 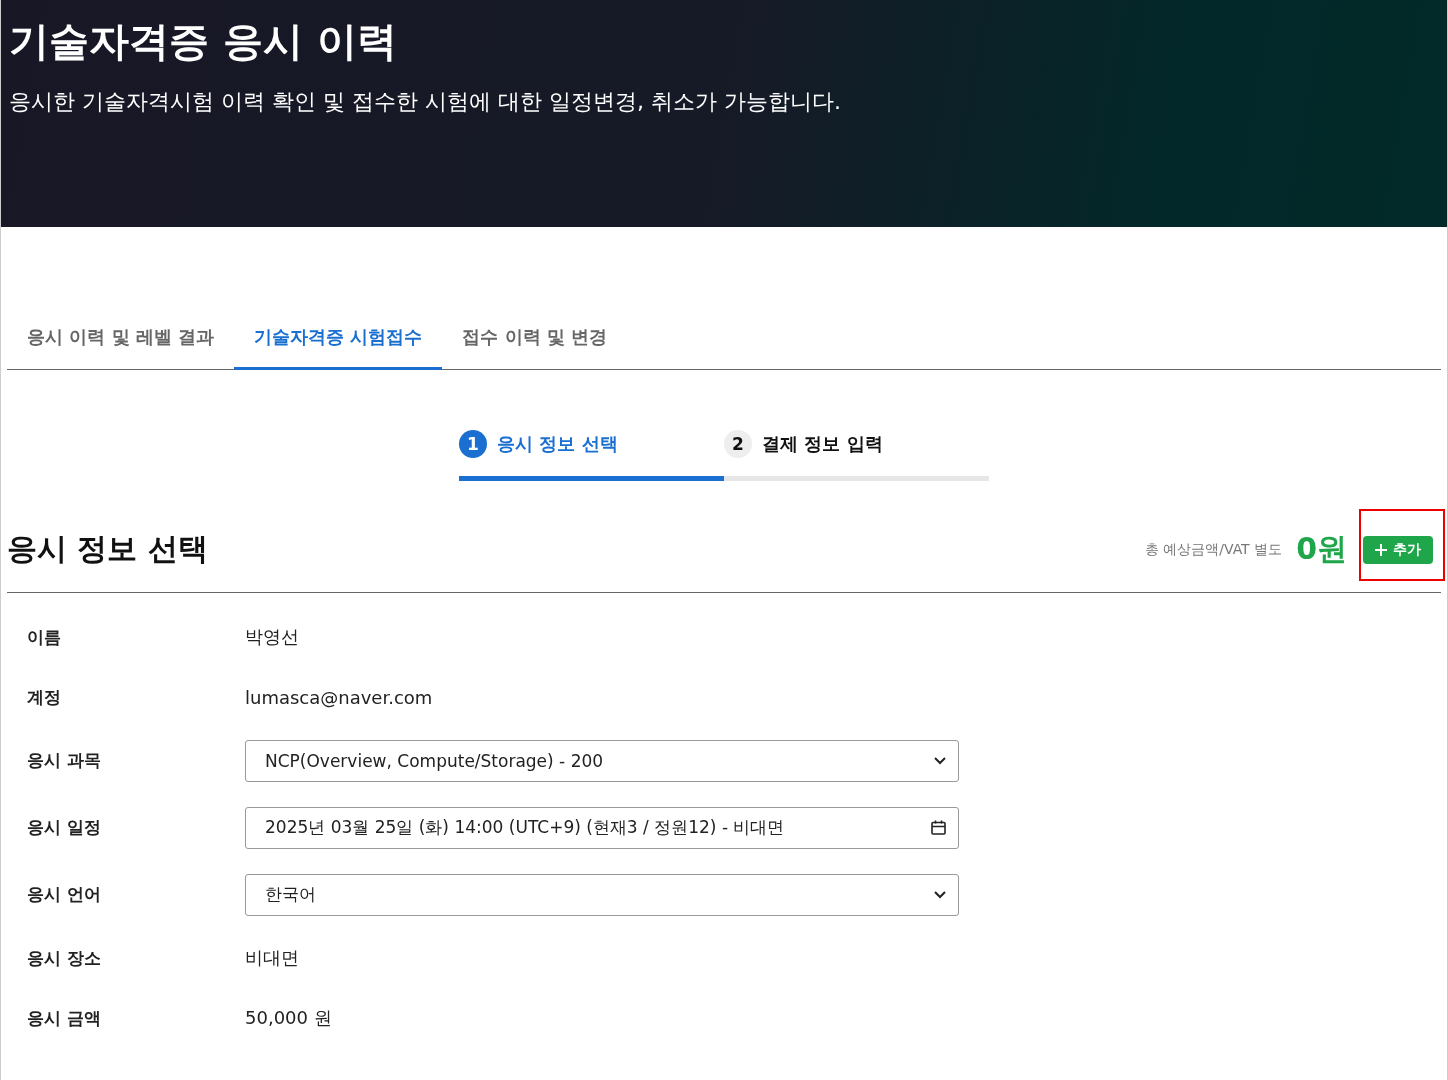 What do you see at coordinates (64, 1018) in the screenshot?
I see `field-label: 응시 금액` at bounding box center [64, 1018].